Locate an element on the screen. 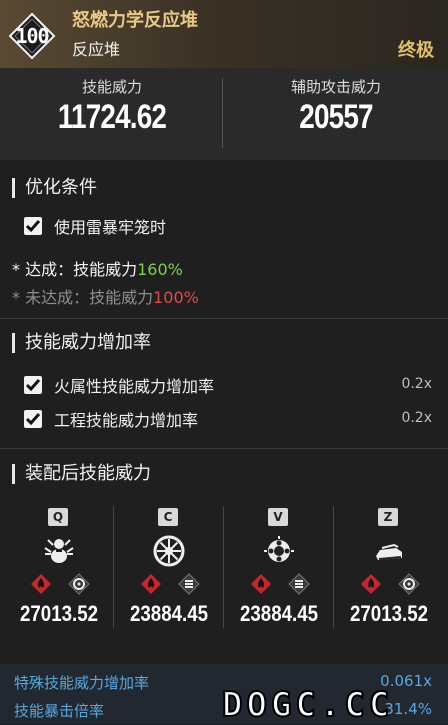 This screenshot has height=725, width=448. item-grade: 终极 is located at coordinates (416, 50).